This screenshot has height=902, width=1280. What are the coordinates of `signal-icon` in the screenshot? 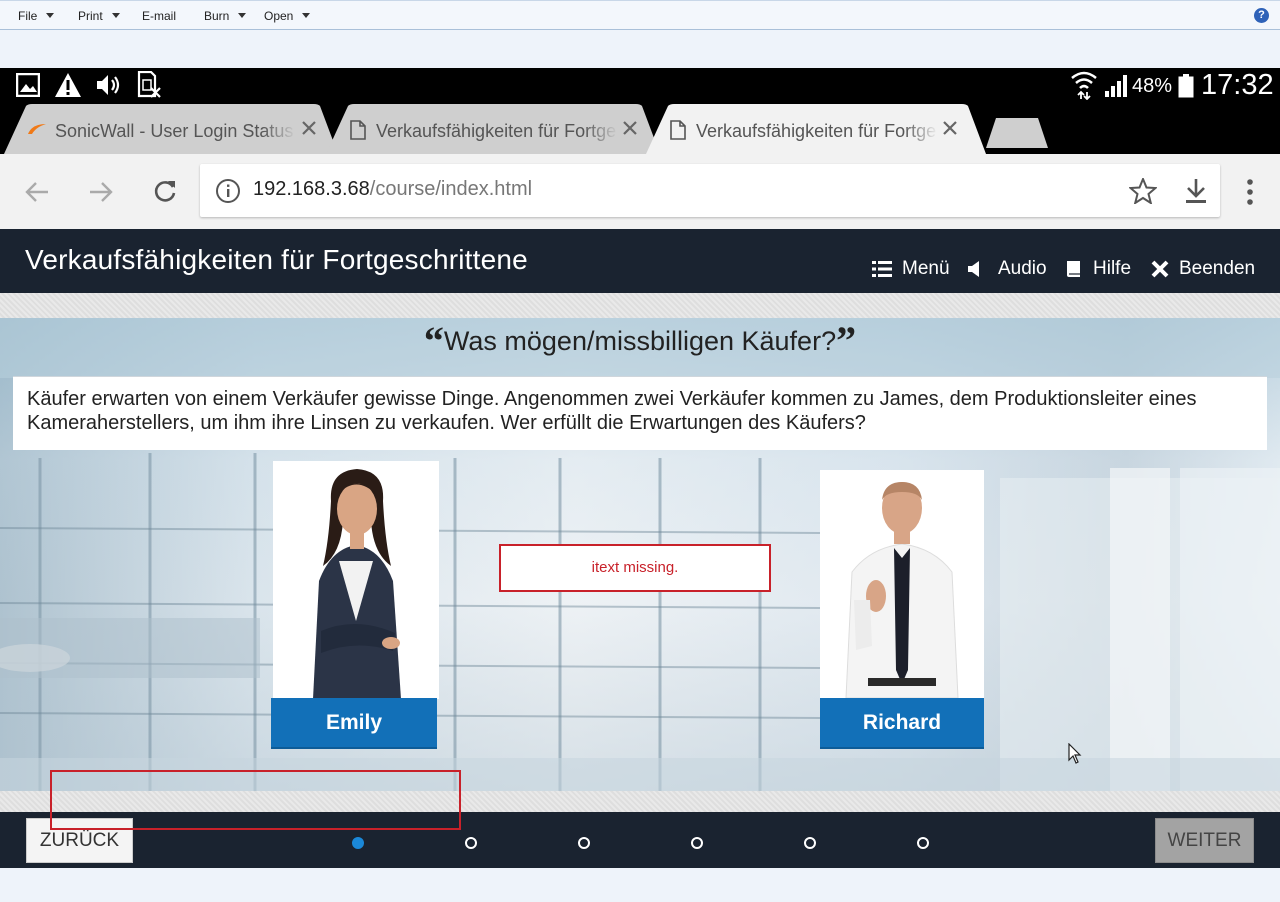 It's located at (1116, 86).